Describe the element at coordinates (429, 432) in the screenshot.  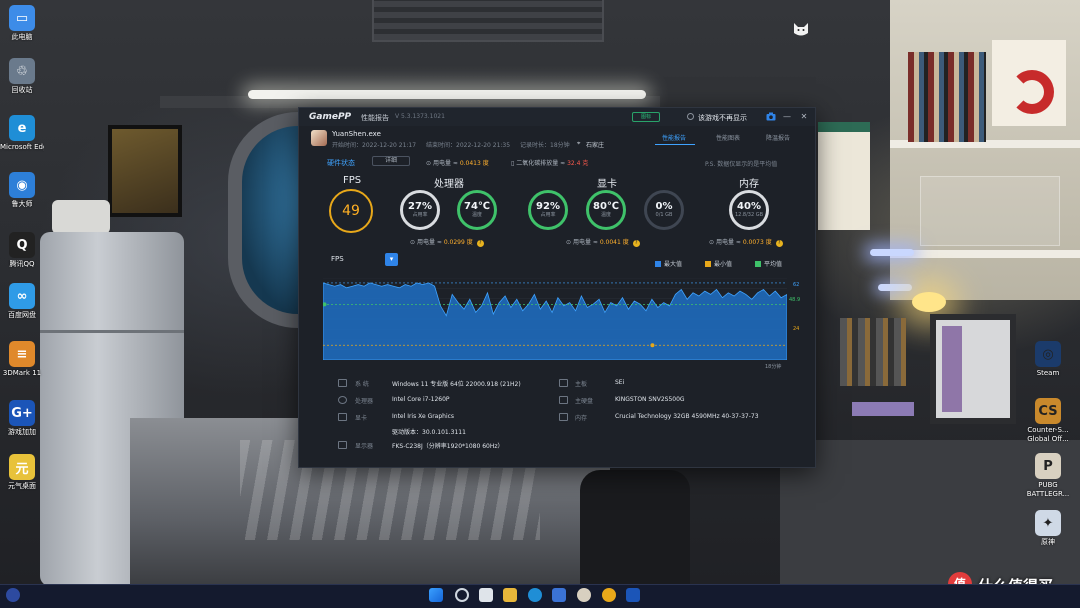
I see `spec-driver: 驱动版本：30.0.101.3111` at that location.